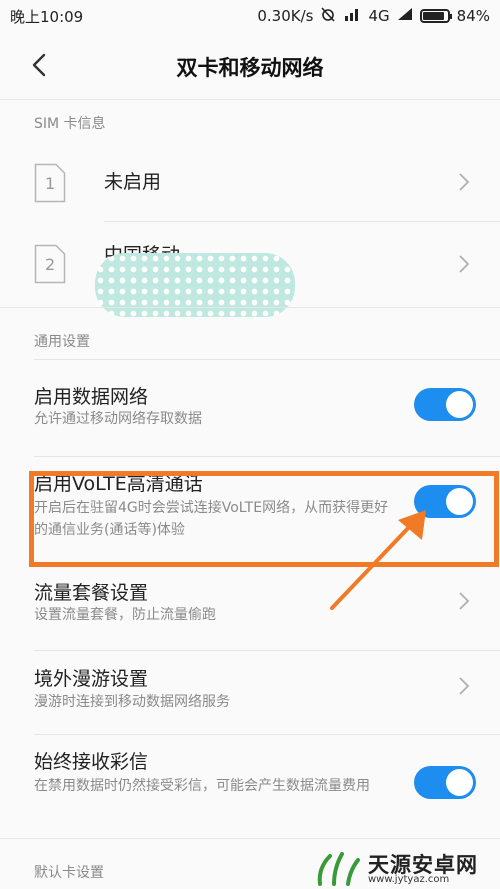 The width and height of the screenshot is (500, 889). What do you see at coordinates (125, 615) in the screenshot?
I see `setting-description: 设置流量套餐，防止流量偷跑` at bounding box center [125, 615].